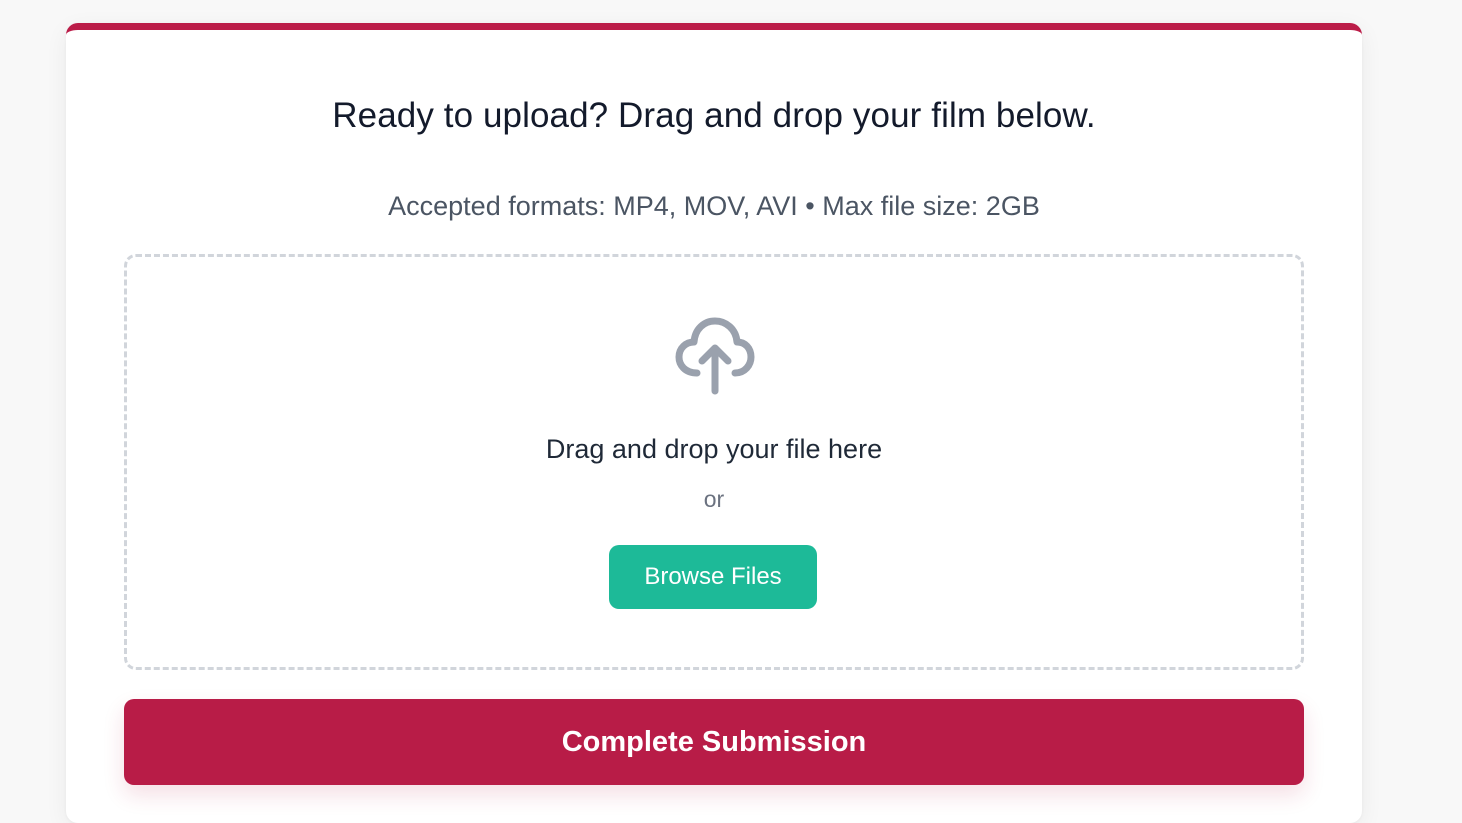 This screenshot has width=1462, height=823. Describe the element at coordinates (715, 356) in the screenshot. I see `cloud-upload-icon` at that location.